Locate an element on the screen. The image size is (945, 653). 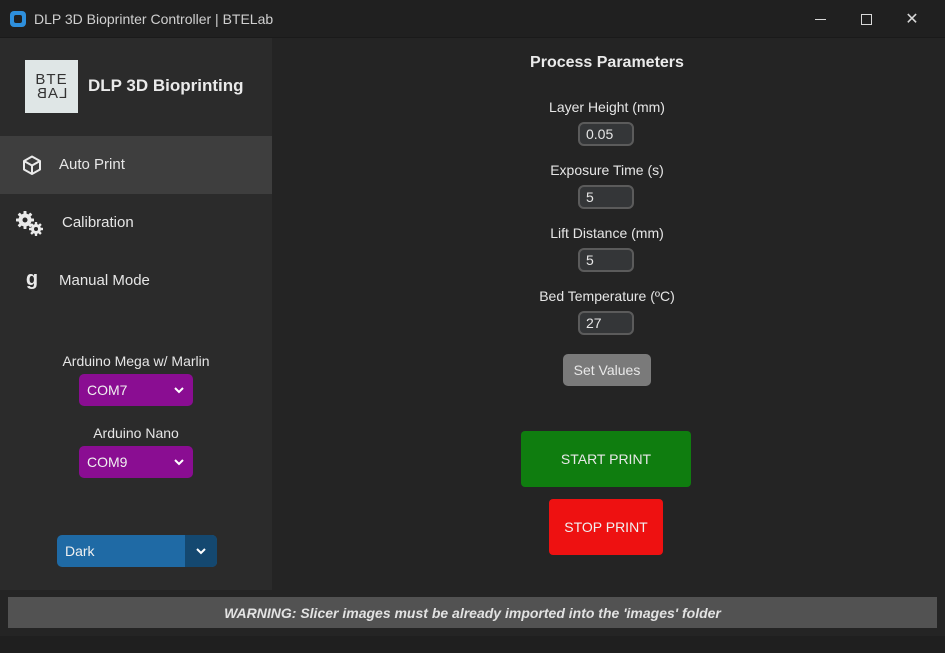
set-values-button: Set Values is located at coordinates (607, 370).